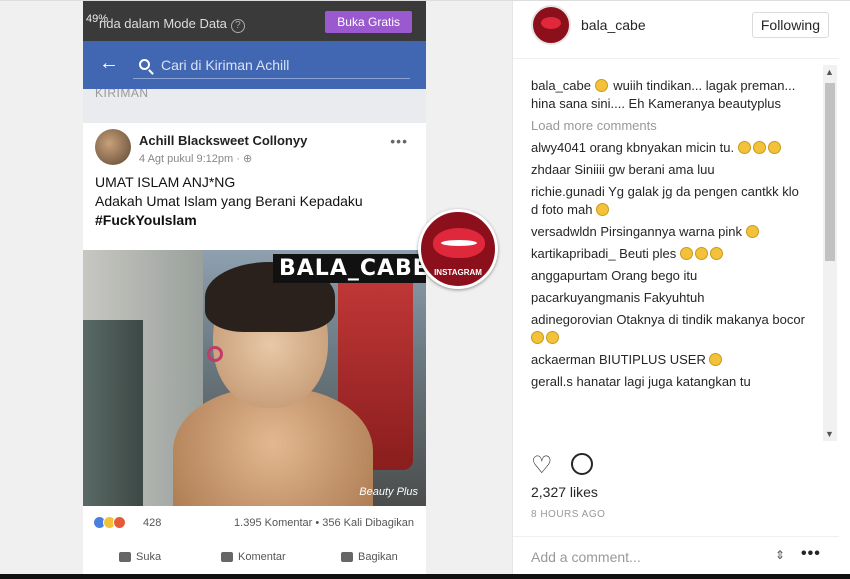 The width and height of the screenshot is (850, 579). Describe the element at coordinates (829, 434) in the screenshot. I see `scroll-down-icon: ▼` at that location.